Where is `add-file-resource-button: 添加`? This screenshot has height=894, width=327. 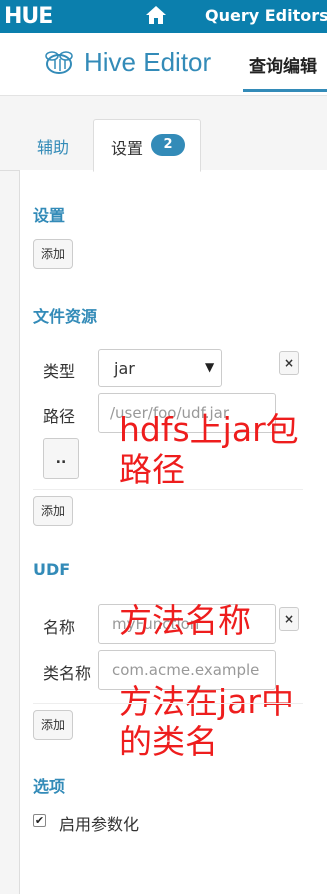
add-file-resource-button: 添加 is located at coordinates (53, 511).